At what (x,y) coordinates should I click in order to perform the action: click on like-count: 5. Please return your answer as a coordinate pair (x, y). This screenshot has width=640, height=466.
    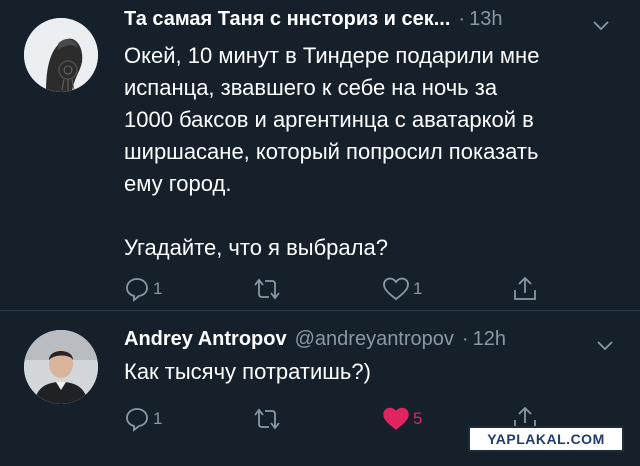
    Looking at the image, I should click on (418, 418).